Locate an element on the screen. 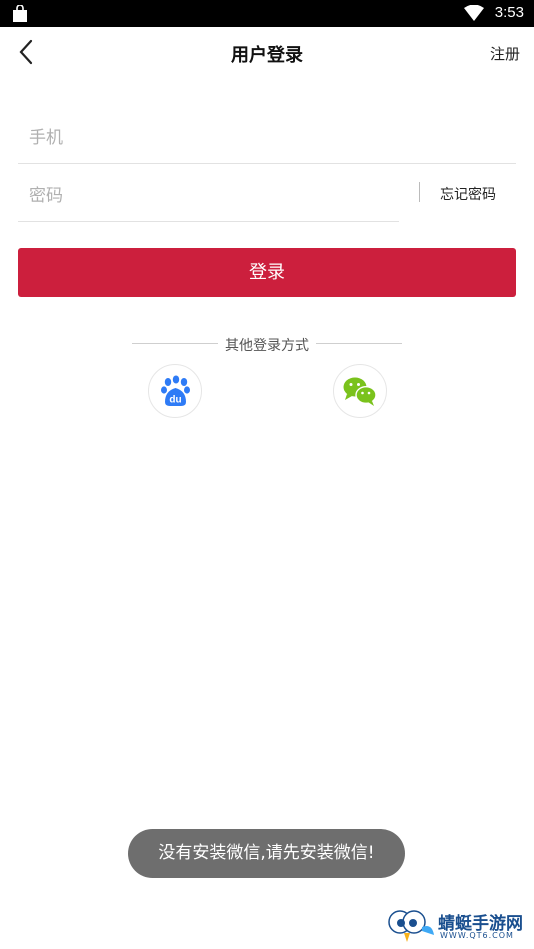 The width and height of the screenshot is (534, 949). header: 用户登录 注册 is located at coordinates (267, 52).